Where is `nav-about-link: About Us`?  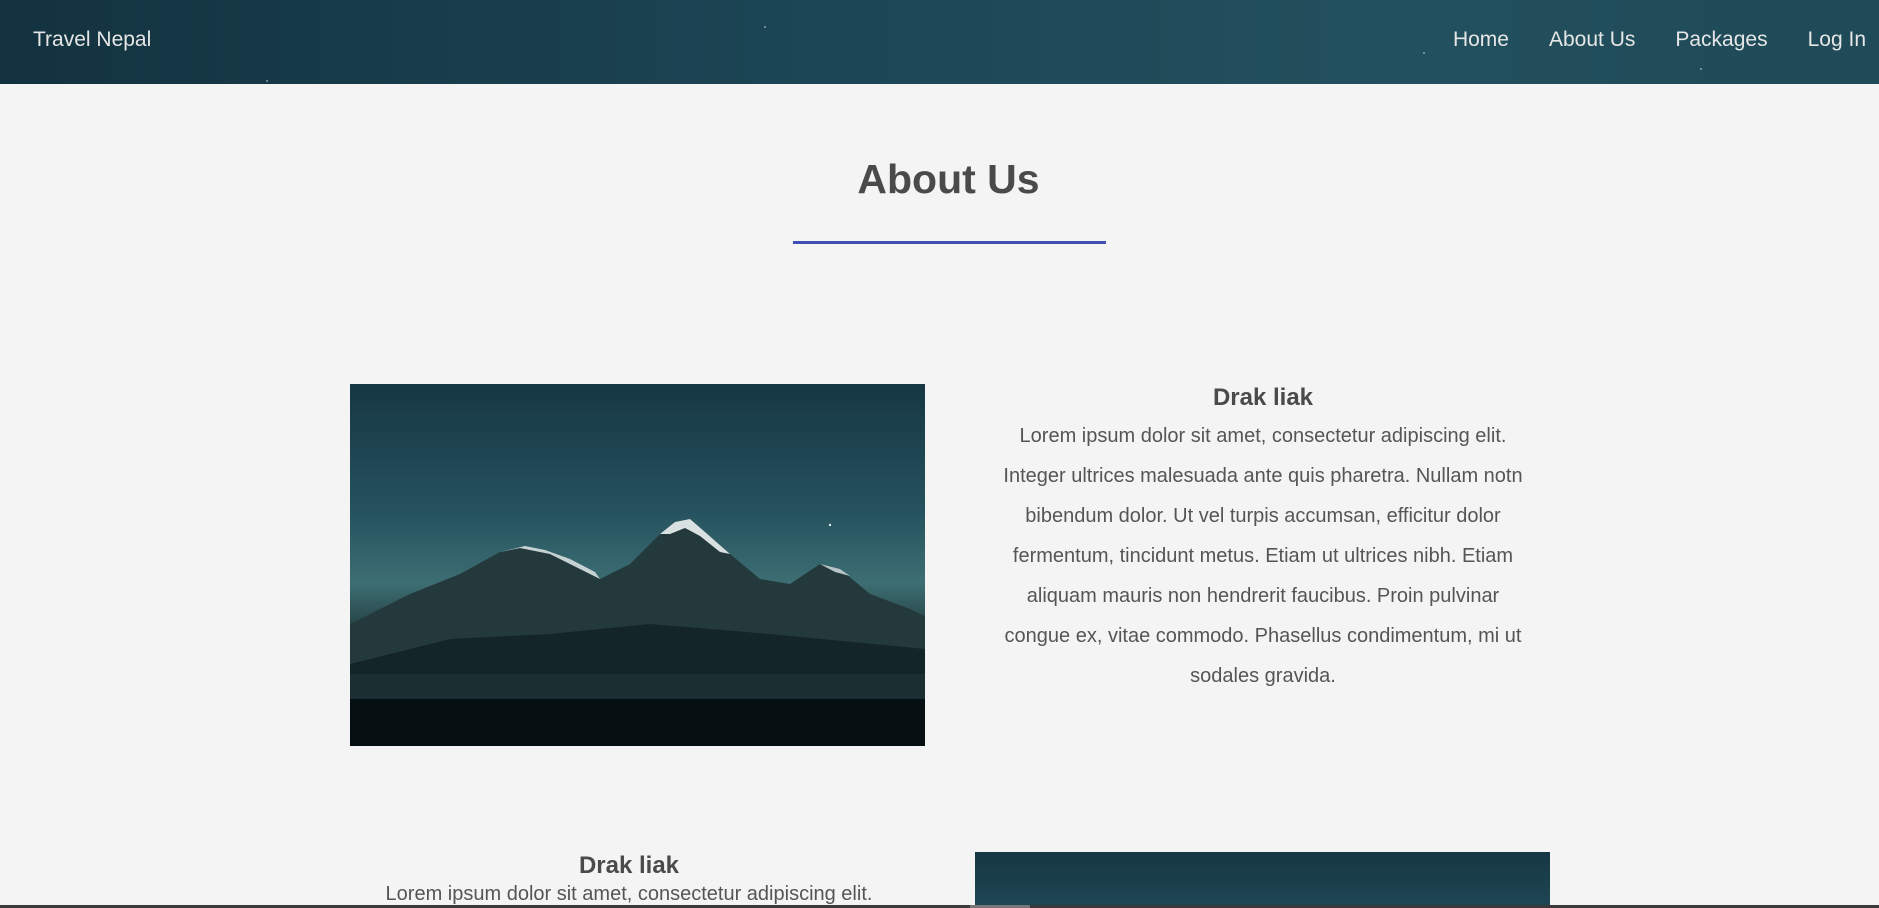 nav-about-link: About Us is located at coordinates (1592, 40).